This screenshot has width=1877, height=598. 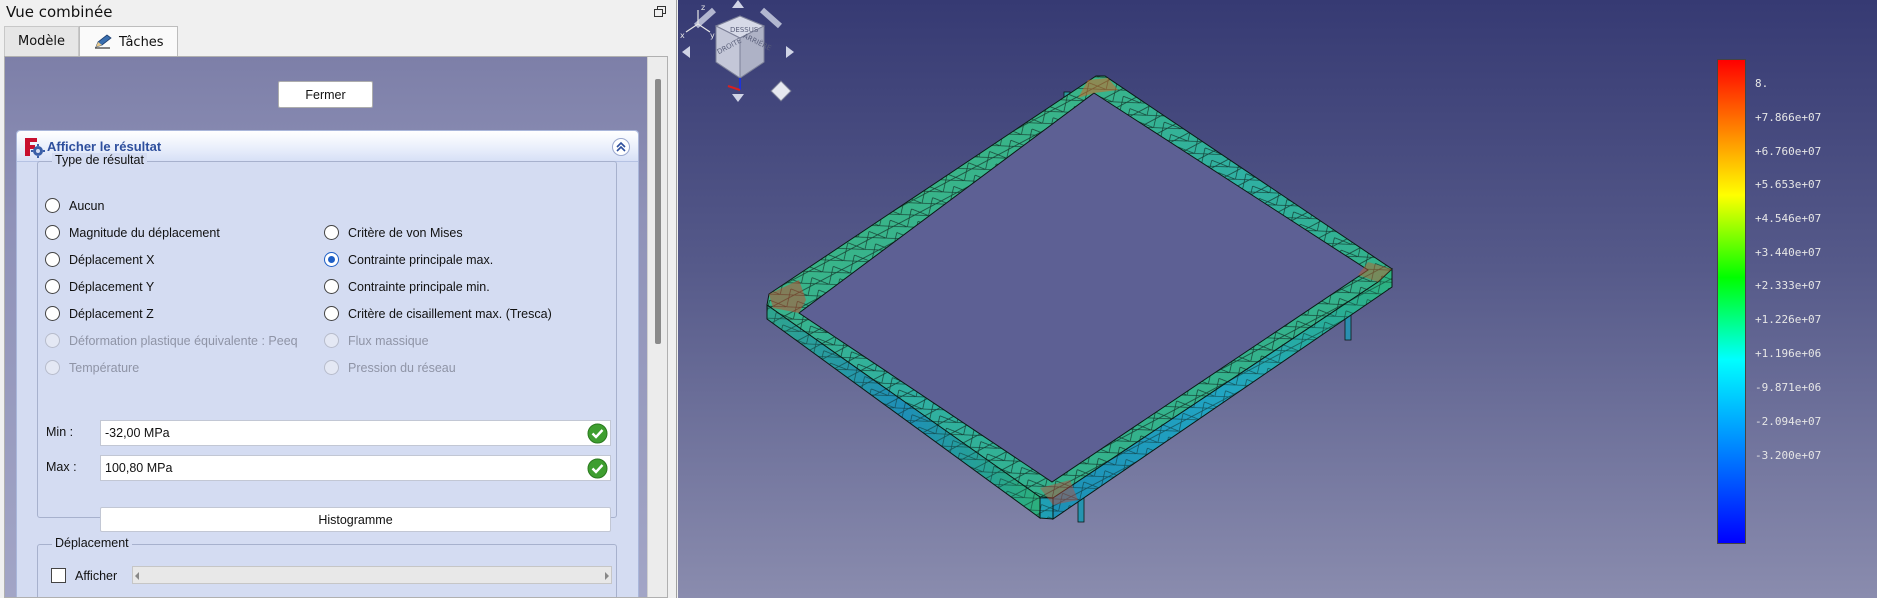 What do you see at coordinates (1788, 218) in the screenshot?
I see `colorbar-label: +4.546e+07` at bounding box center [1788, 218].